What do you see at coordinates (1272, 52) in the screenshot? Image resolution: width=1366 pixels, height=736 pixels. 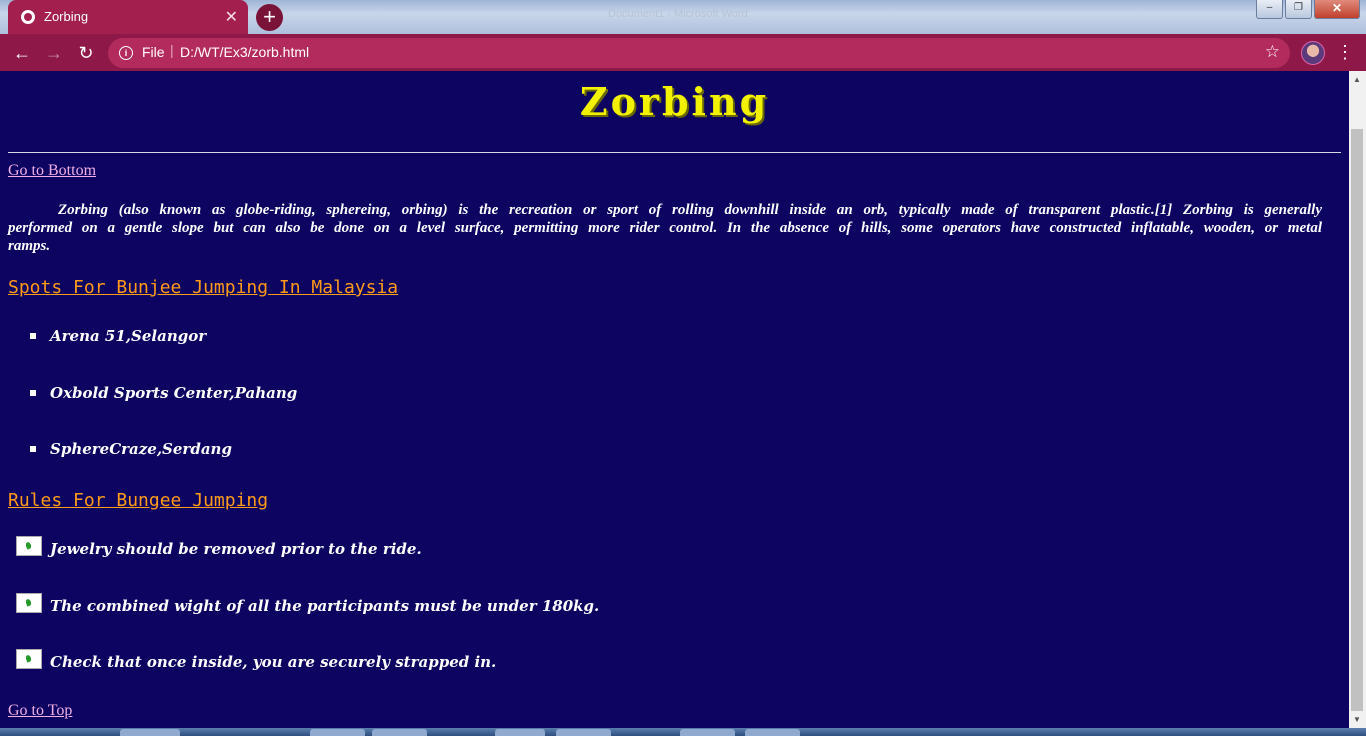 I see `bookmark-star-icon: ☆` at bounding box center [1272, 52].